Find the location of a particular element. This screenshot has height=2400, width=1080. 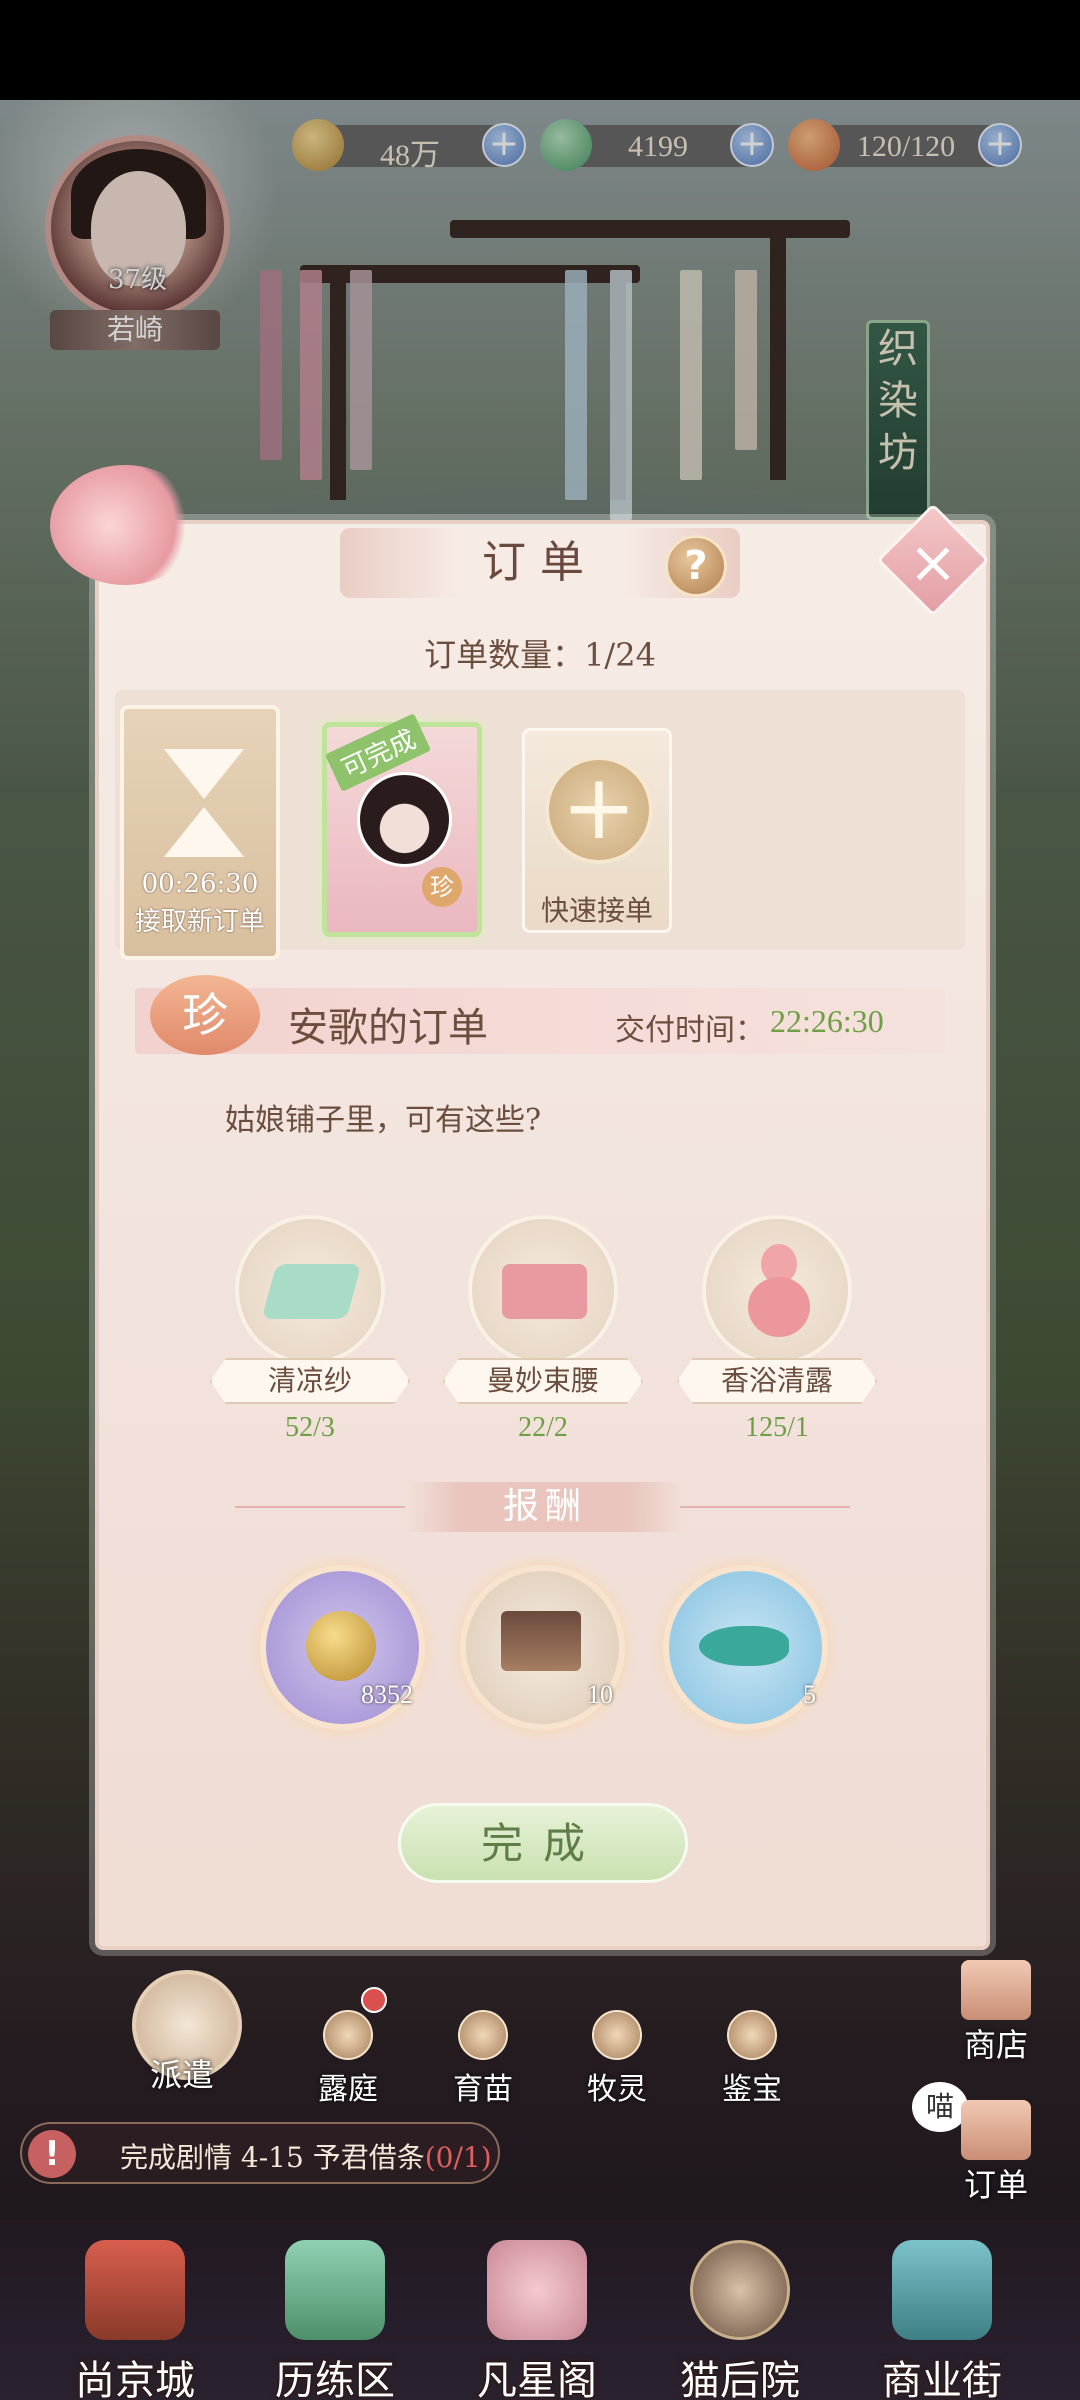

customer-portrait is located at coordinates (404, 819).